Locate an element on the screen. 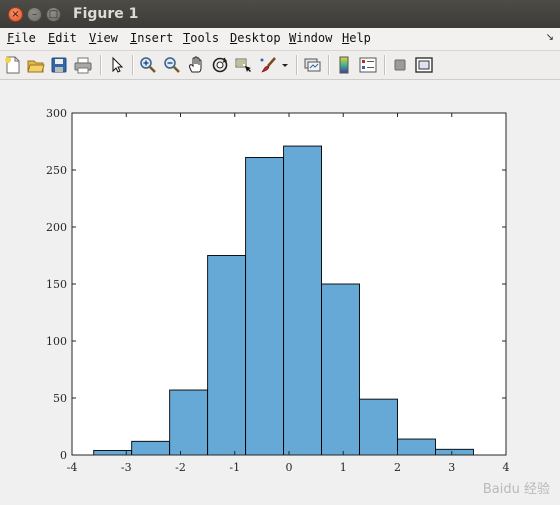 The height and width of the screenshot is (505, 560). open-file-button is located at coordinates (36, 65).